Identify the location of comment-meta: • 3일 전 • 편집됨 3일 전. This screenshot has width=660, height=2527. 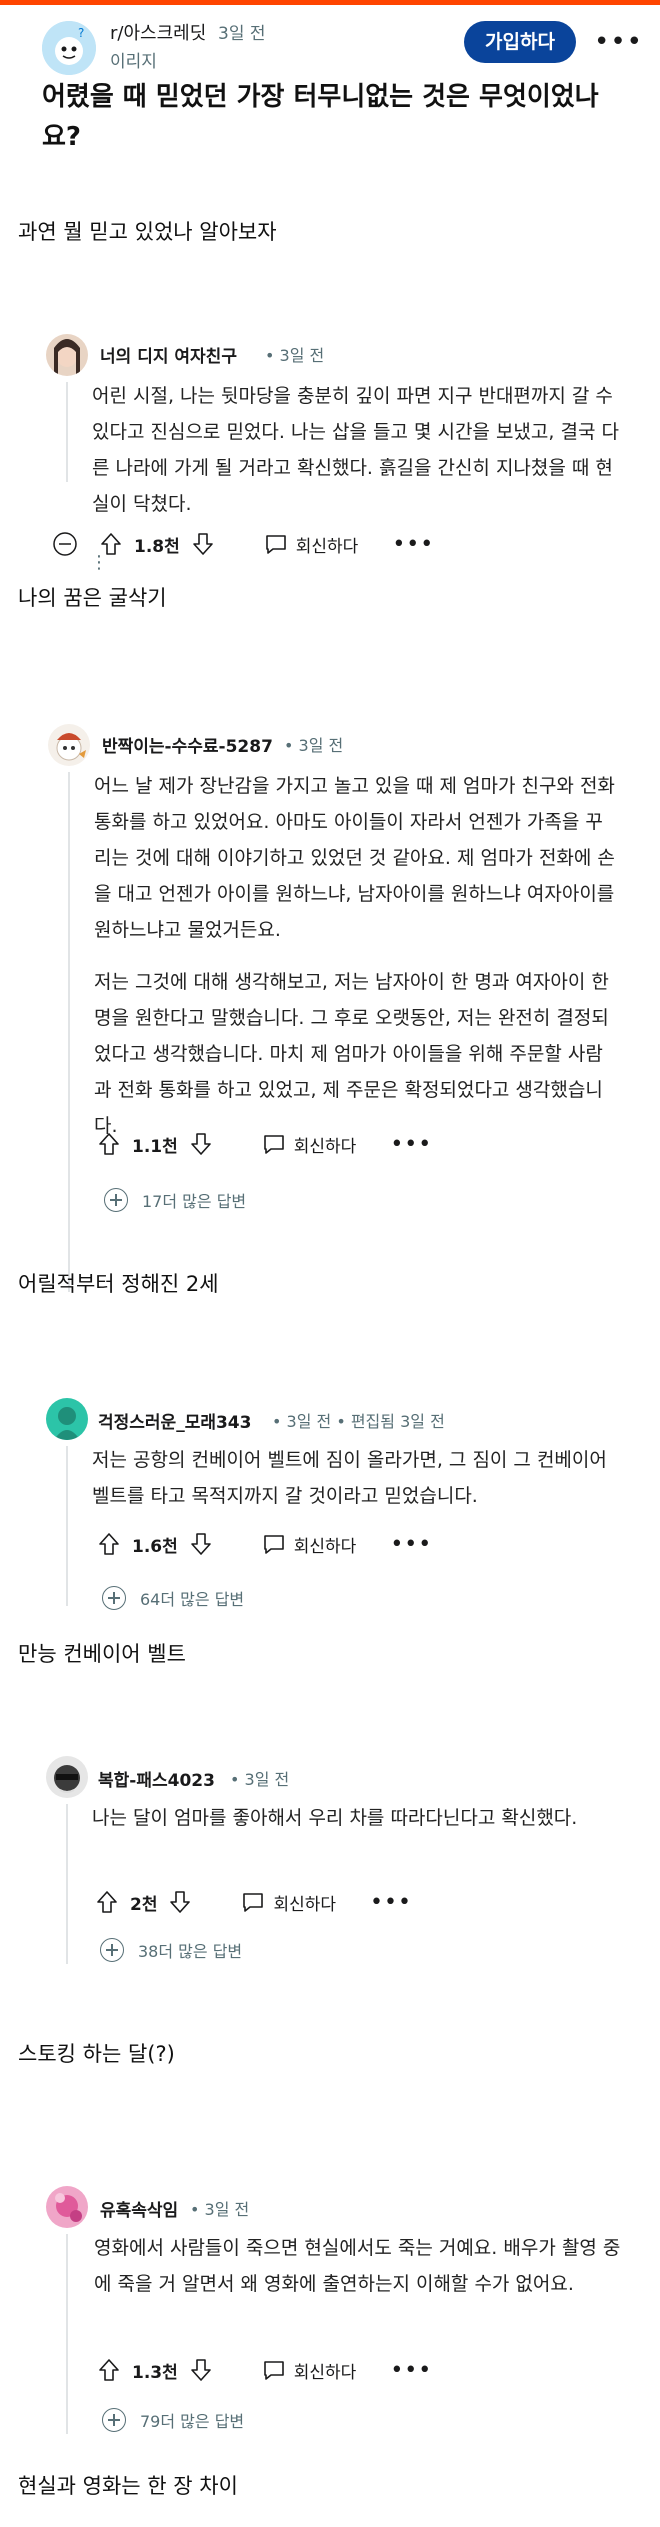
(358, 1421).